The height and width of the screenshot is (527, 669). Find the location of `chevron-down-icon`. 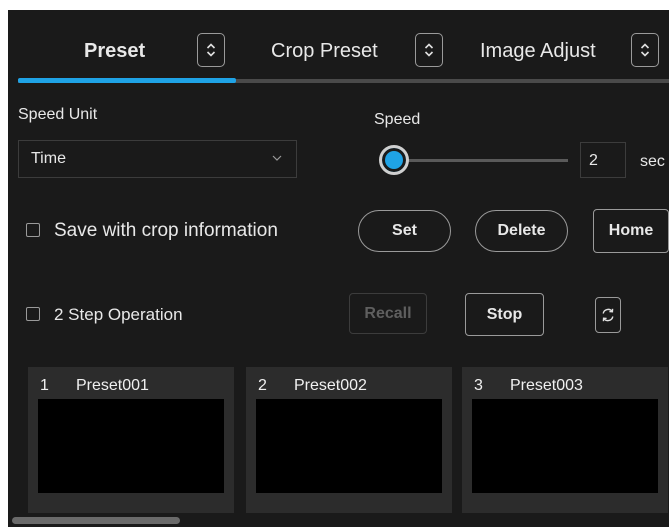

chevron-down-icon is located at coordinates (277, 158).